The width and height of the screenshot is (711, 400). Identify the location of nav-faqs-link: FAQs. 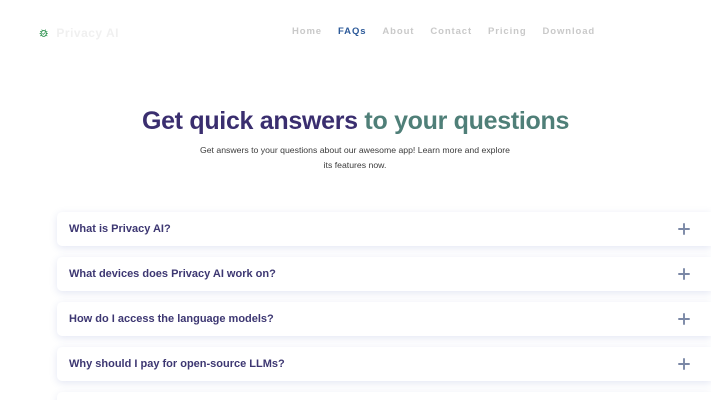
(352, 32).